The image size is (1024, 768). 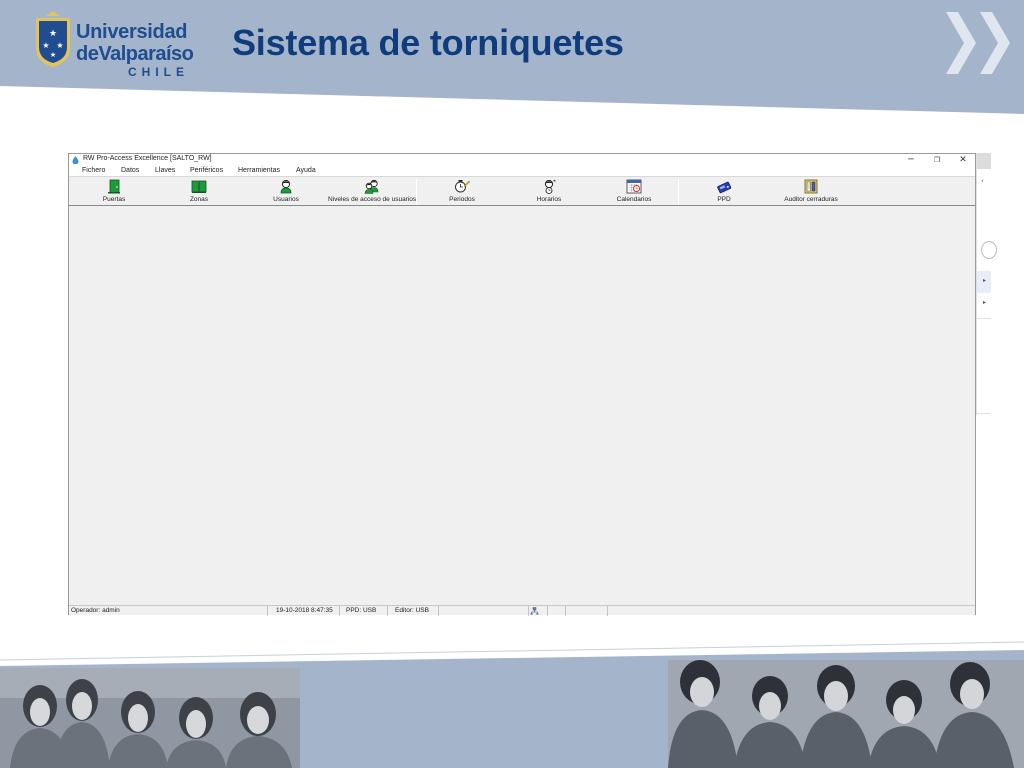 What do you see at coordinates (132, 32) in the screenshot?
I see `logo-line-universidad: Universidad` at bounding box center [132, 32].